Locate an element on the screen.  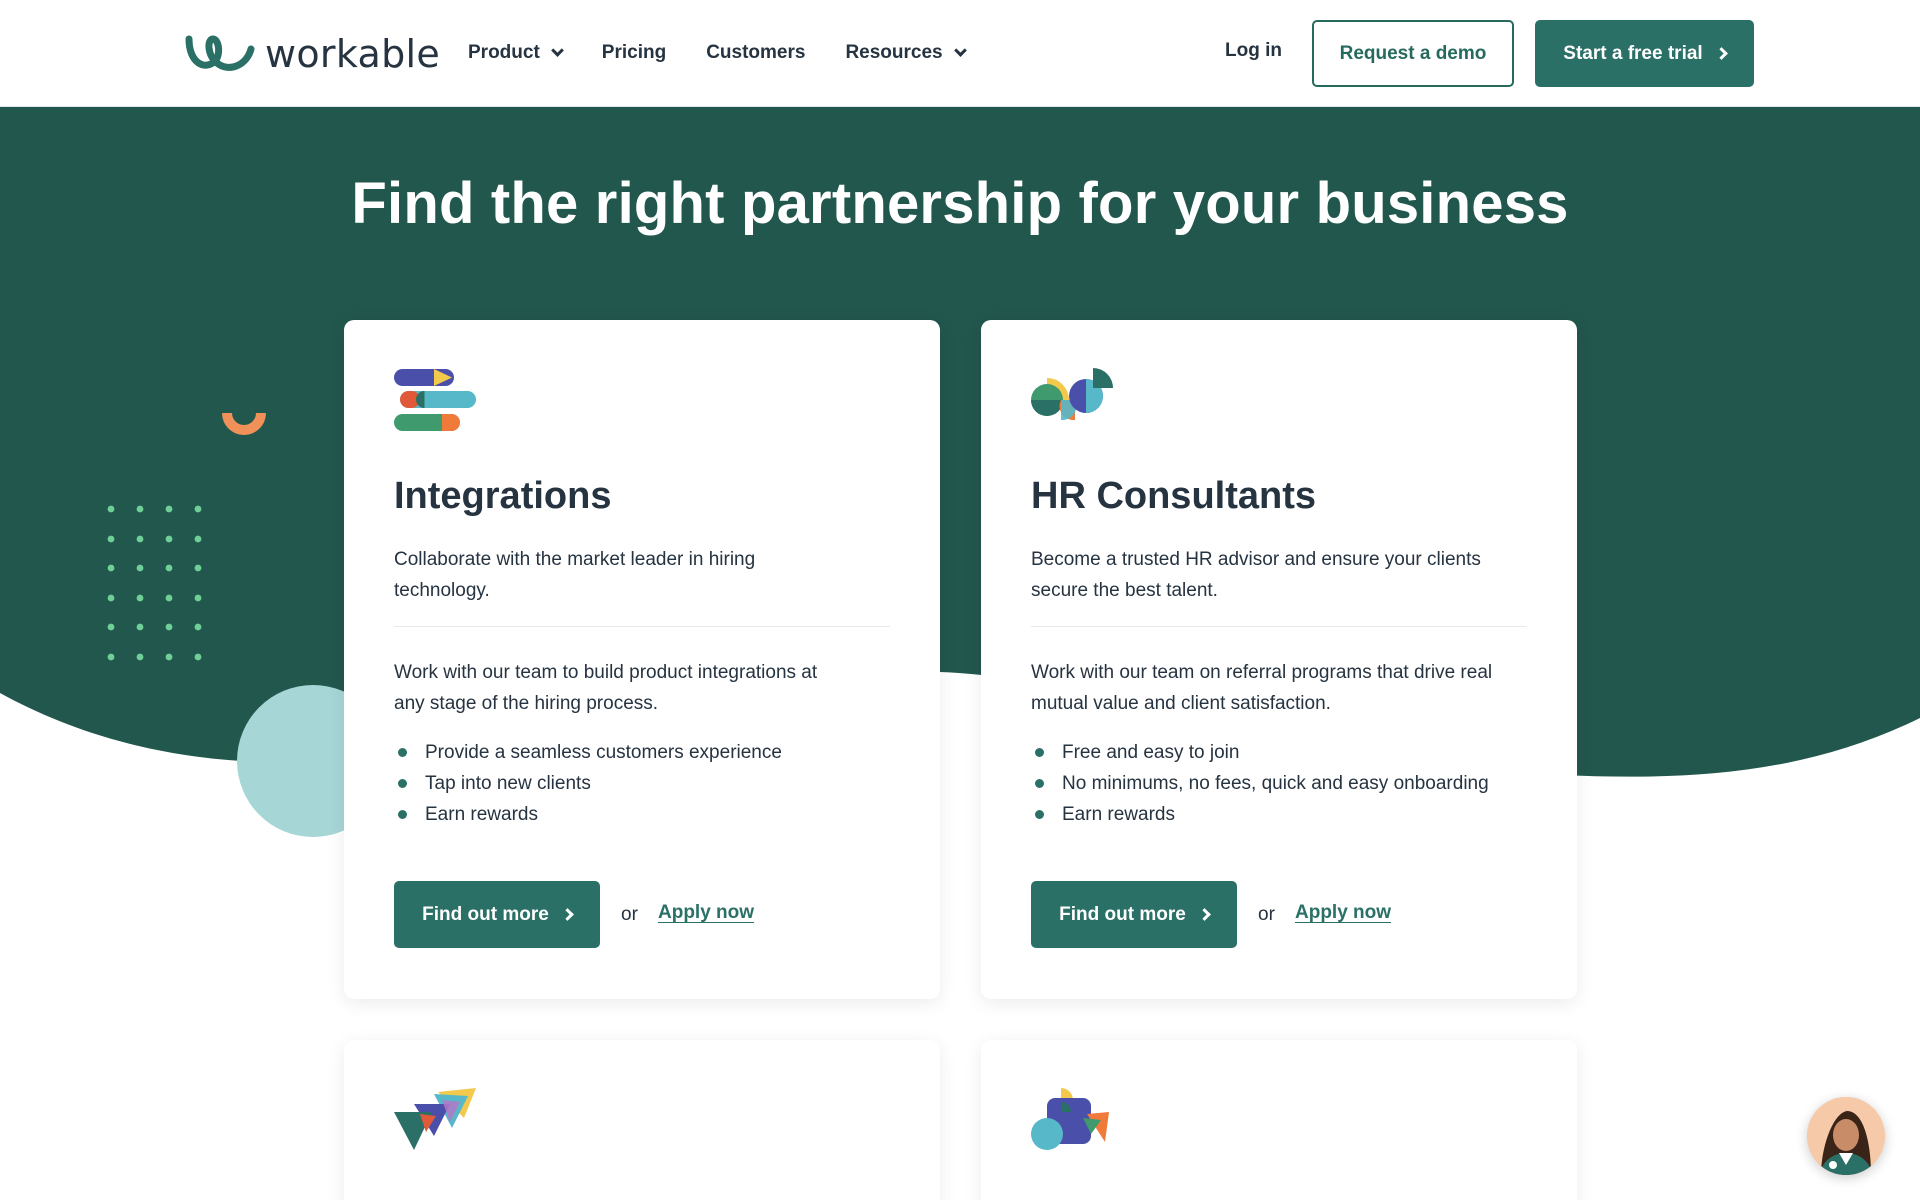
card-title: Integrations is located at coordinates (503, 496).